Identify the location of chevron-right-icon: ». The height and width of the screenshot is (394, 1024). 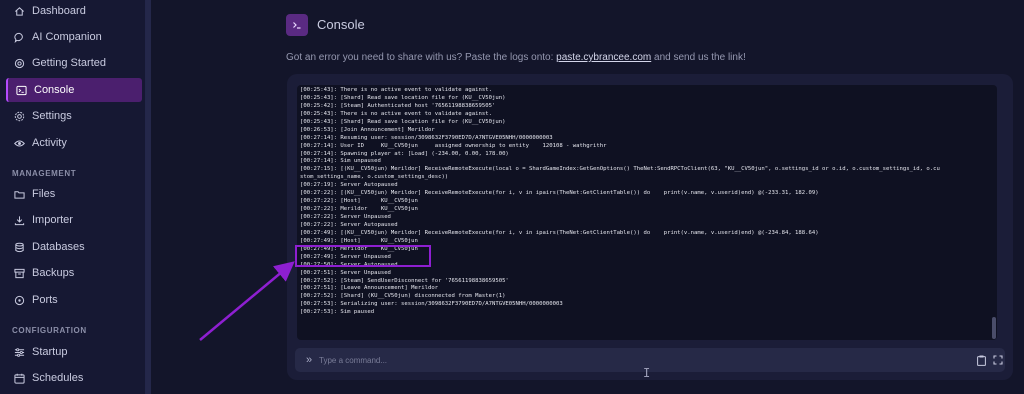
(309, 360).